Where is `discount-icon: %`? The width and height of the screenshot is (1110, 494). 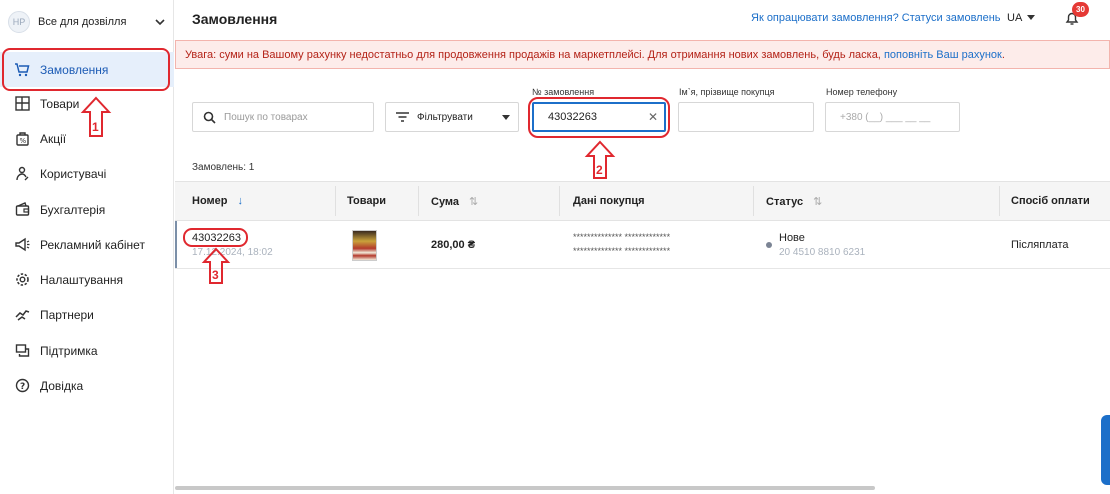
discount-icon: % is located at coordinates (22, 139).